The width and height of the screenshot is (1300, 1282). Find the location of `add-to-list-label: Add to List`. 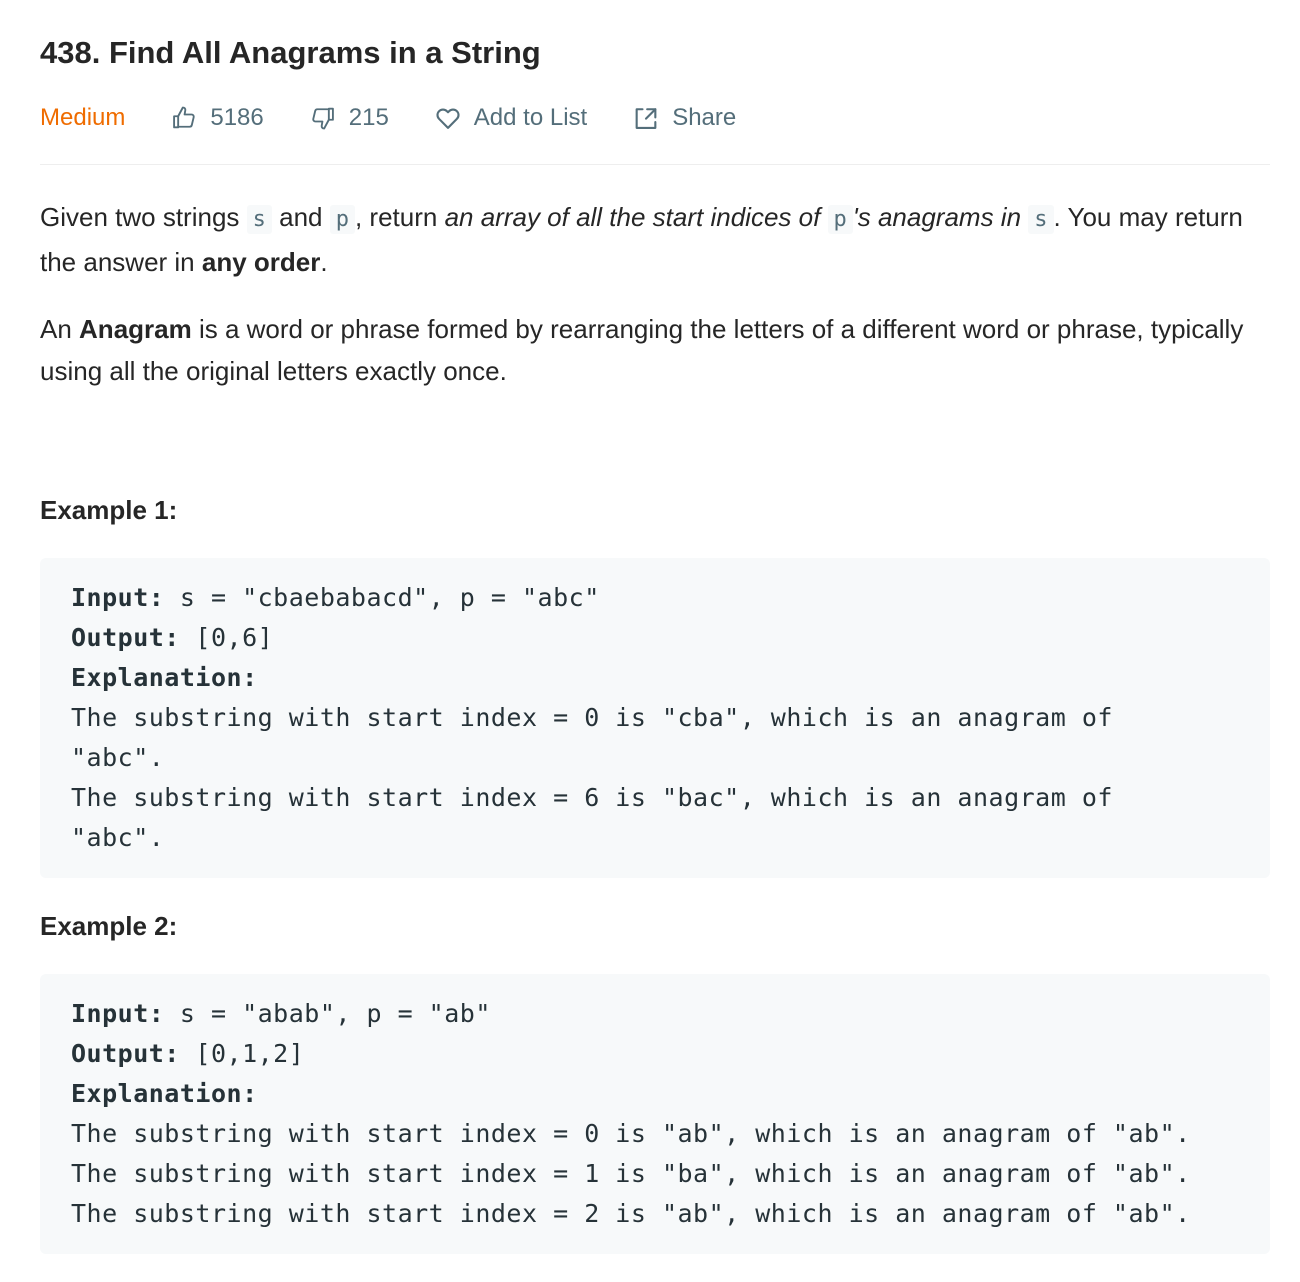

add-to-list-label: Add to List is located at coordinates (530, 117).